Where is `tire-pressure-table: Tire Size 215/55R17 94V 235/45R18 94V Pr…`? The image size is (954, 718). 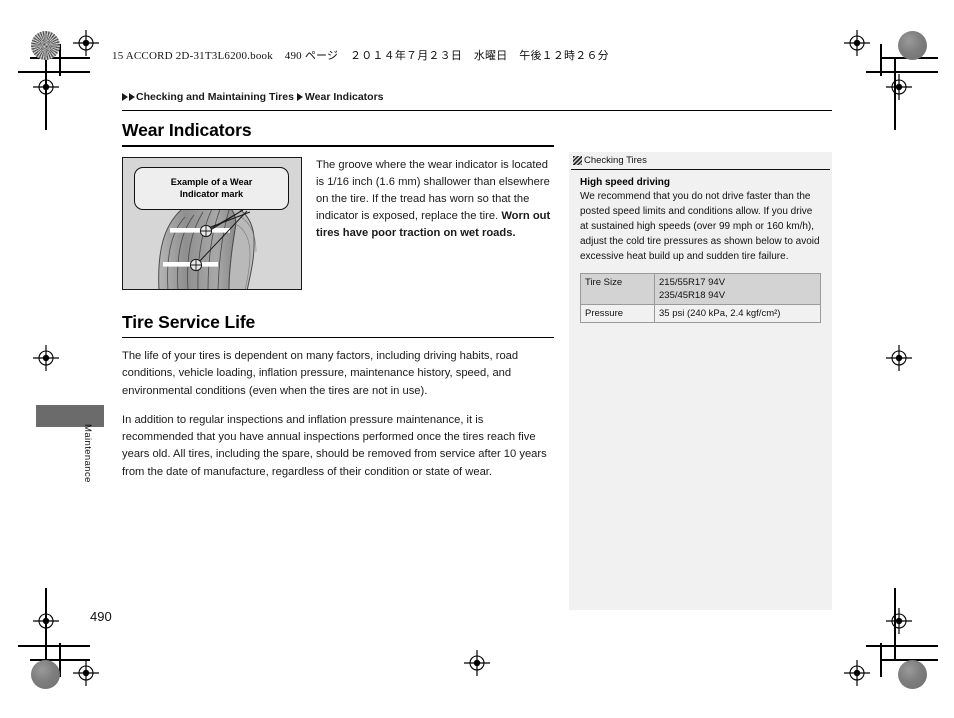 tire-pressure-table: Tire Size 215/55R17 94V 235/45R18 94V Pr… is located at coordinates (700, 298).